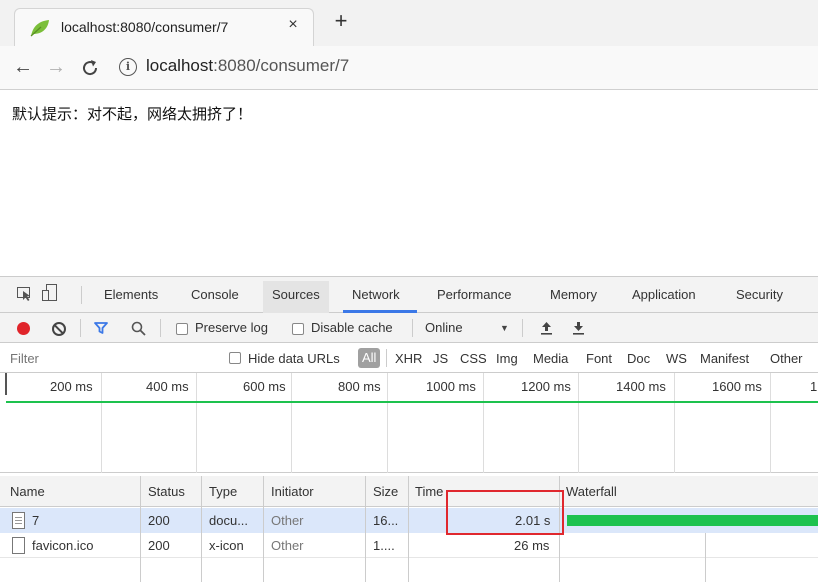  I want to click on highlight-annotation, so click(505, 512).